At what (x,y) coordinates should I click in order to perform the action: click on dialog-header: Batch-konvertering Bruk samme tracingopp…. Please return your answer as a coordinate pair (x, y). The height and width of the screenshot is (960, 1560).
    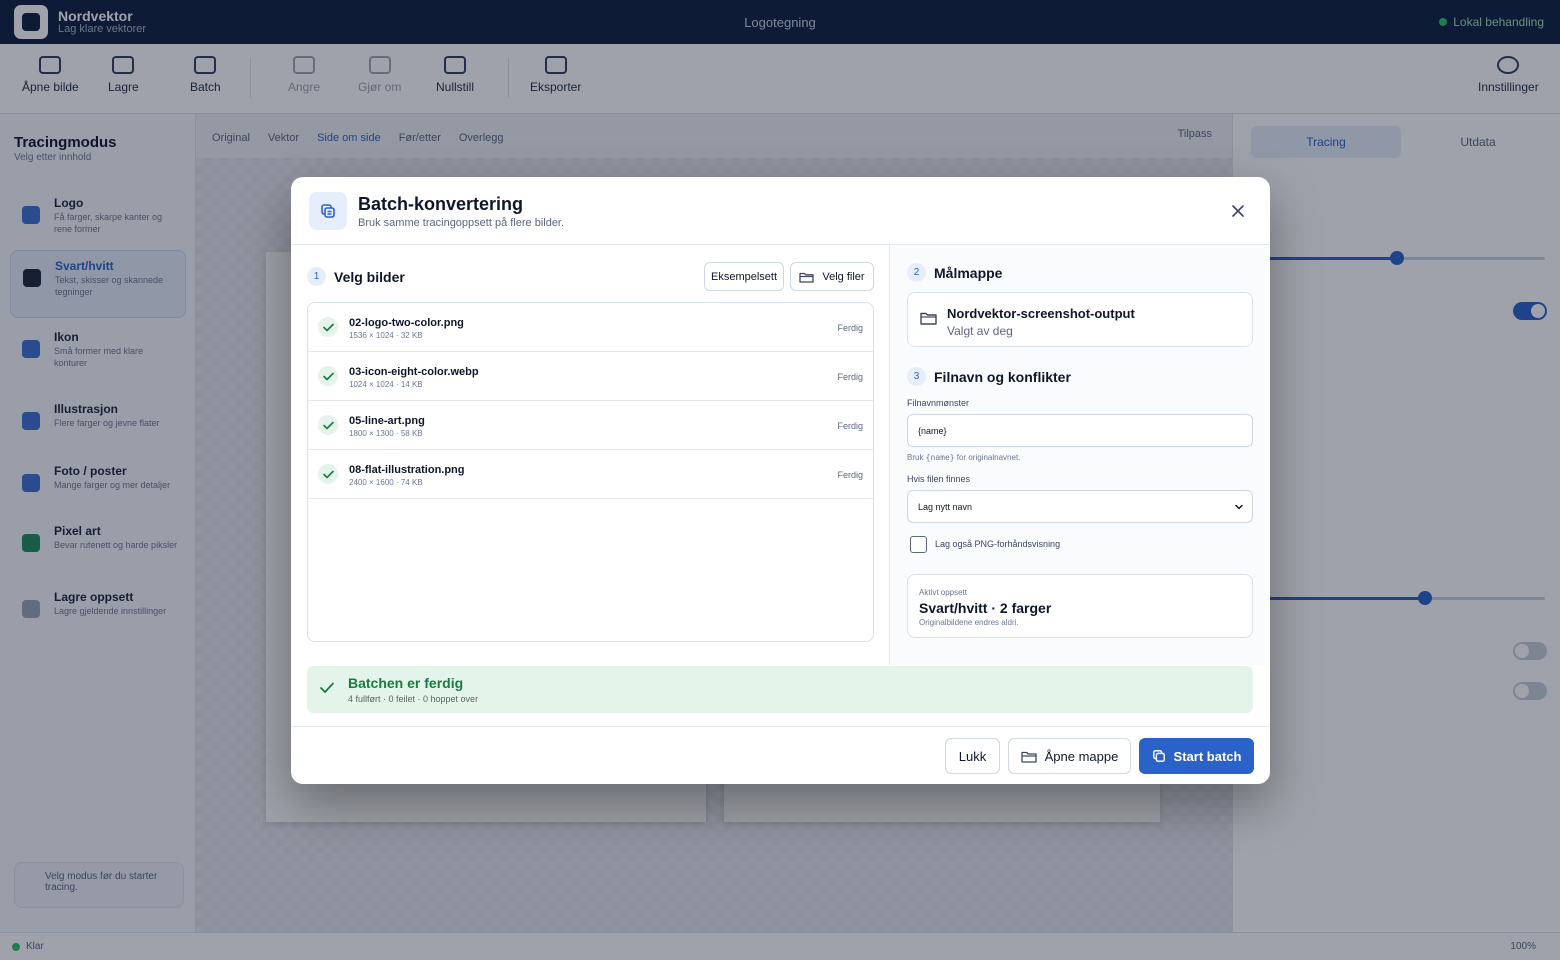
    Looking at the image, I should click on (780, 211).